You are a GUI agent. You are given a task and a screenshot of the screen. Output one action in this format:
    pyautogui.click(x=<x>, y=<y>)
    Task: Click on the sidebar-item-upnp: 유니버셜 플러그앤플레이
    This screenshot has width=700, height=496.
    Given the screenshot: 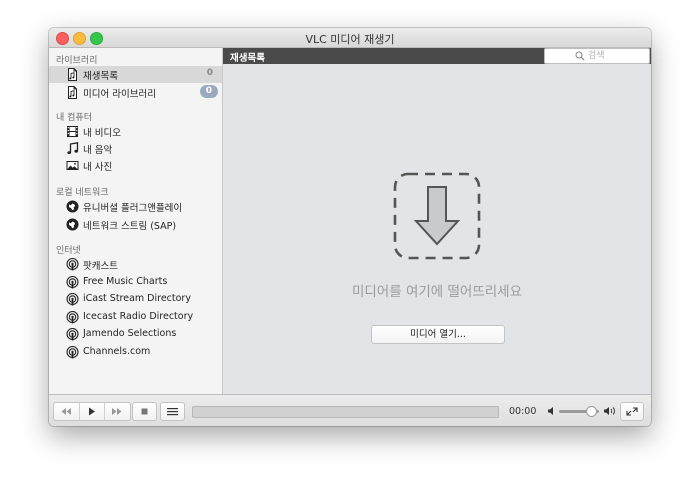 What is the action you would take?
    pyautogui.click(x=135, y=206)
    